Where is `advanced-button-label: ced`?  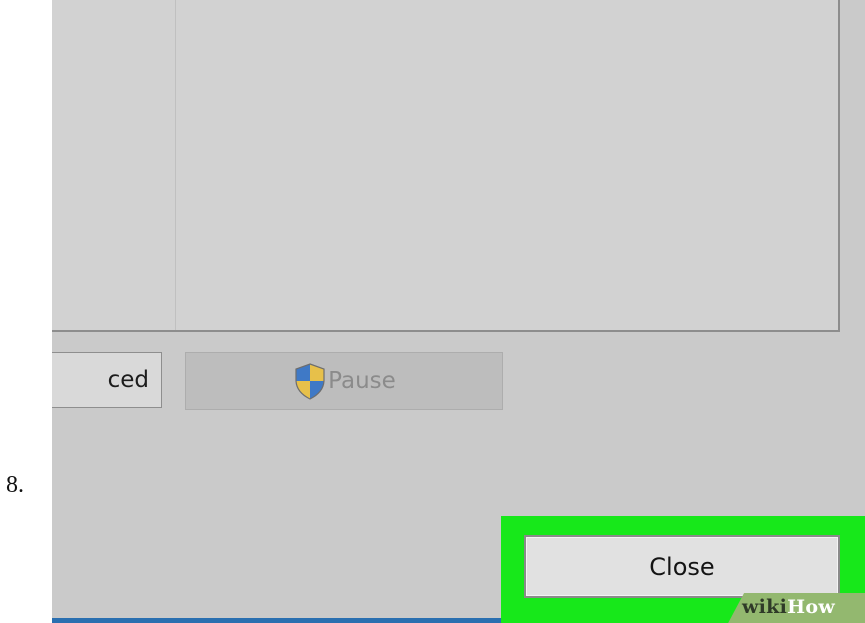
advanced-button-label: ced is located at coordinates (128, 380).